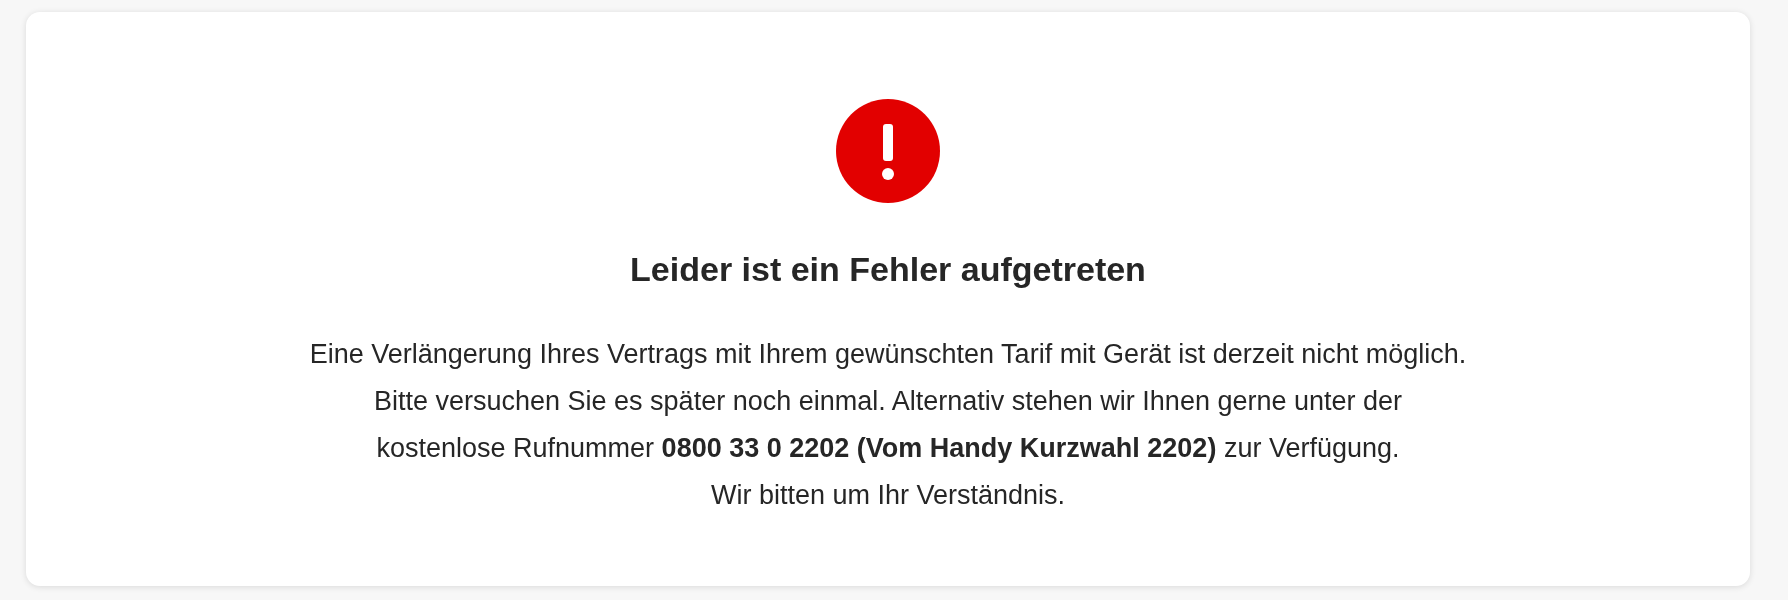 The height and width of the screenshot is (600, 1788). I want to click on message-text: kostenlose Rufnummer 0800 33 0 2202 (Vom Handy Kurzwahl 2202) zur Verfügung., so click(888, 448).